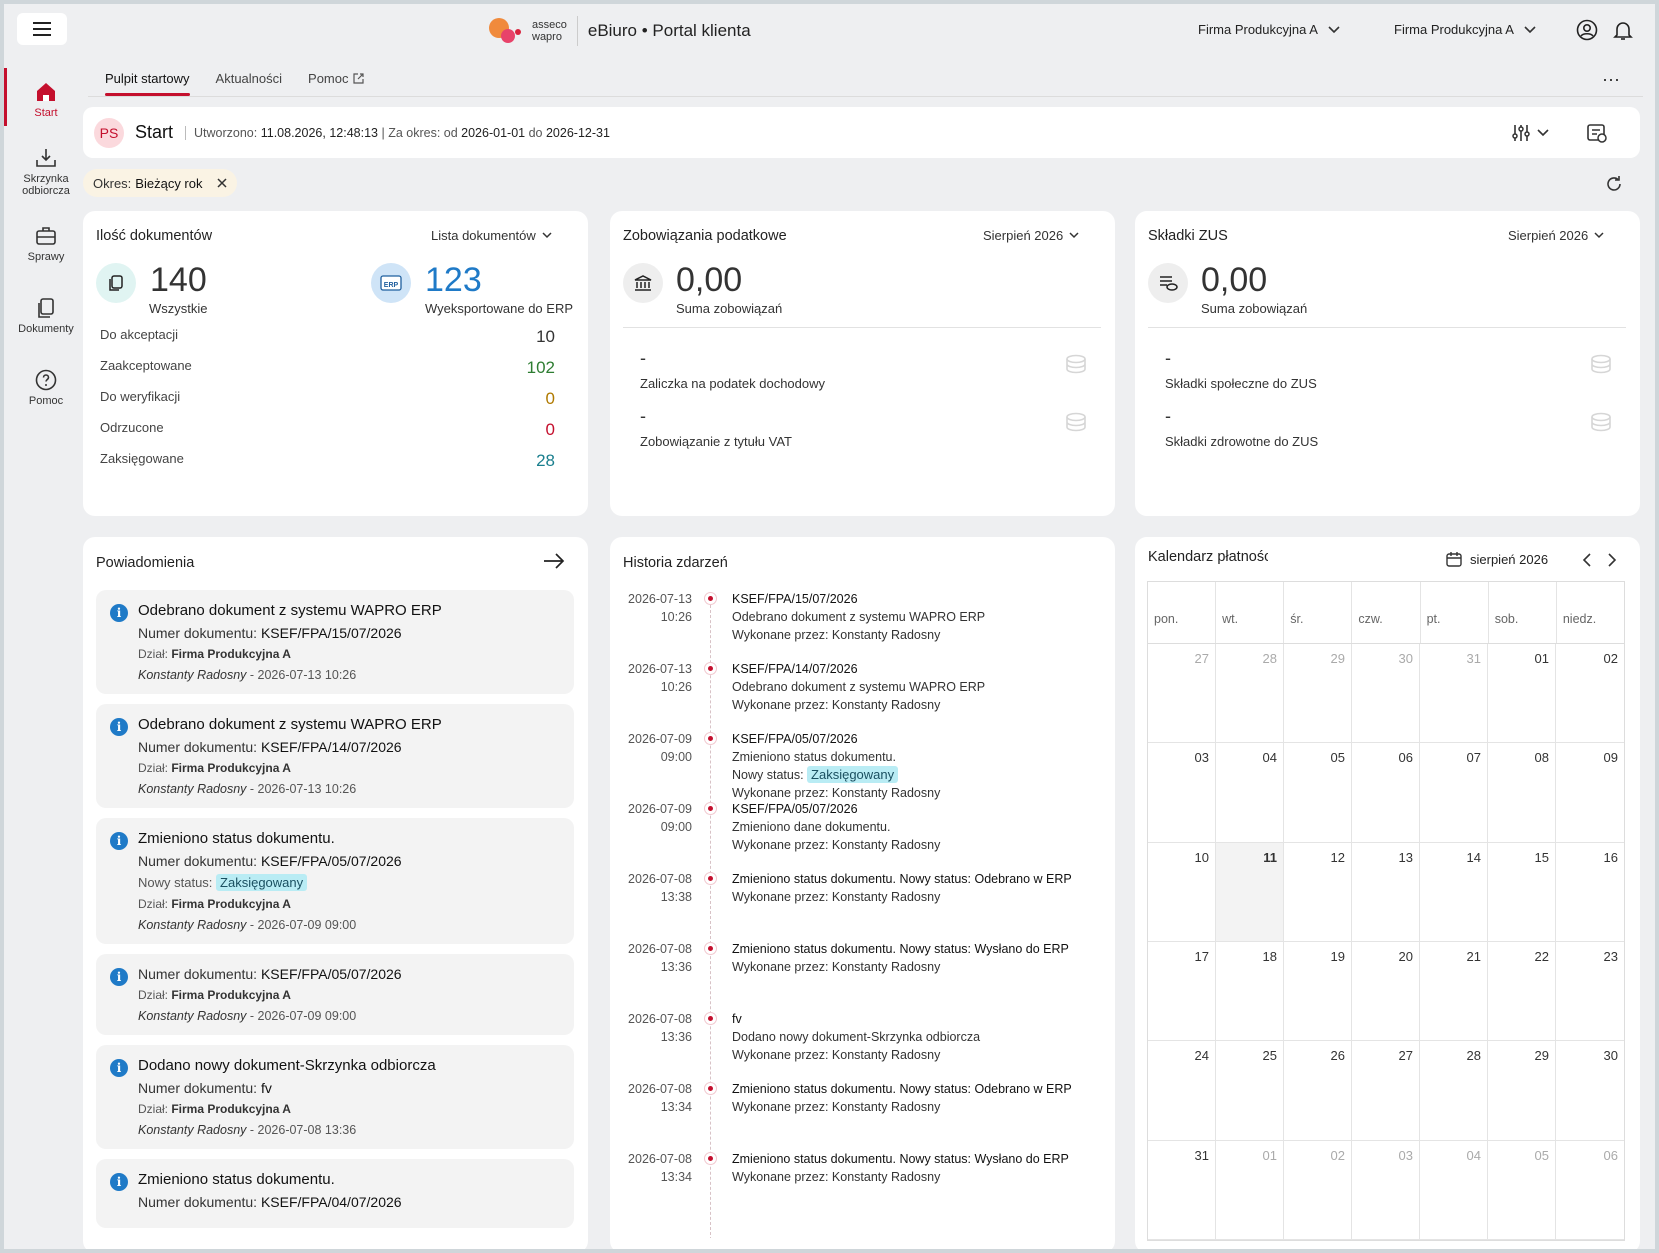 The image size is (1659, 1253). I want to click on calendar-day: 09, so click(1590, 793).